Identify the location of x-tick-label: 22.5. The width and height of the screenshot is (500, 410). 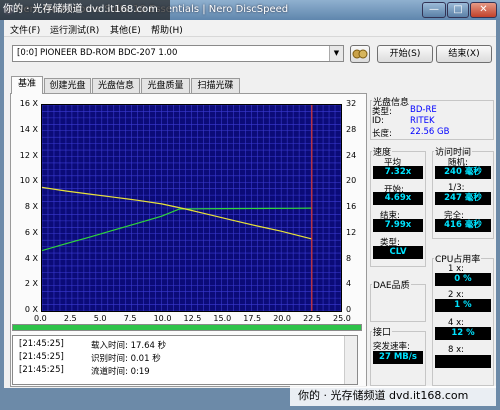
(312, 318).